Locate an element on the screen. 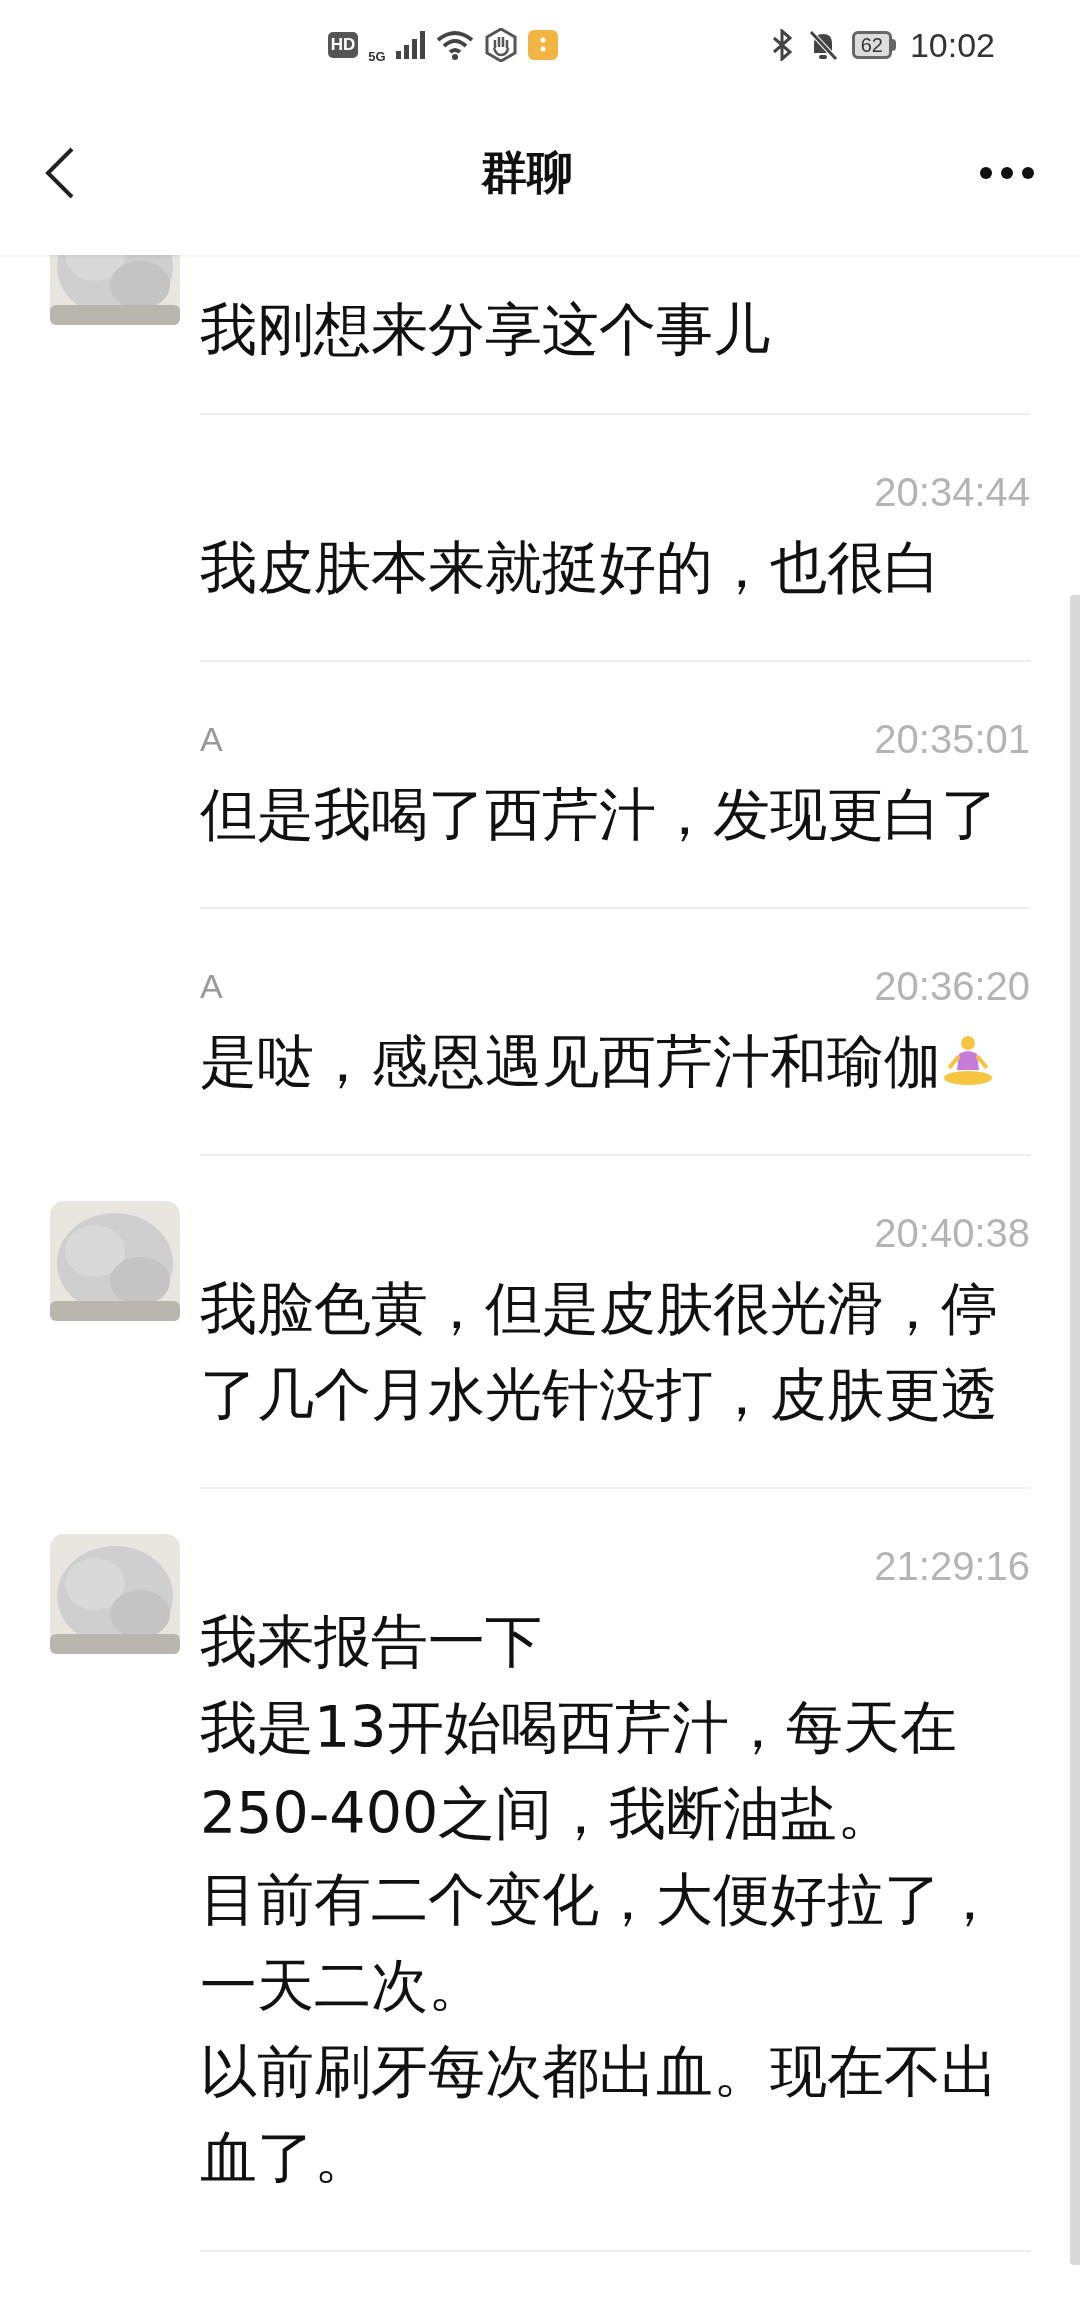  bluetooth-icon is located at coordinates (782, 45).